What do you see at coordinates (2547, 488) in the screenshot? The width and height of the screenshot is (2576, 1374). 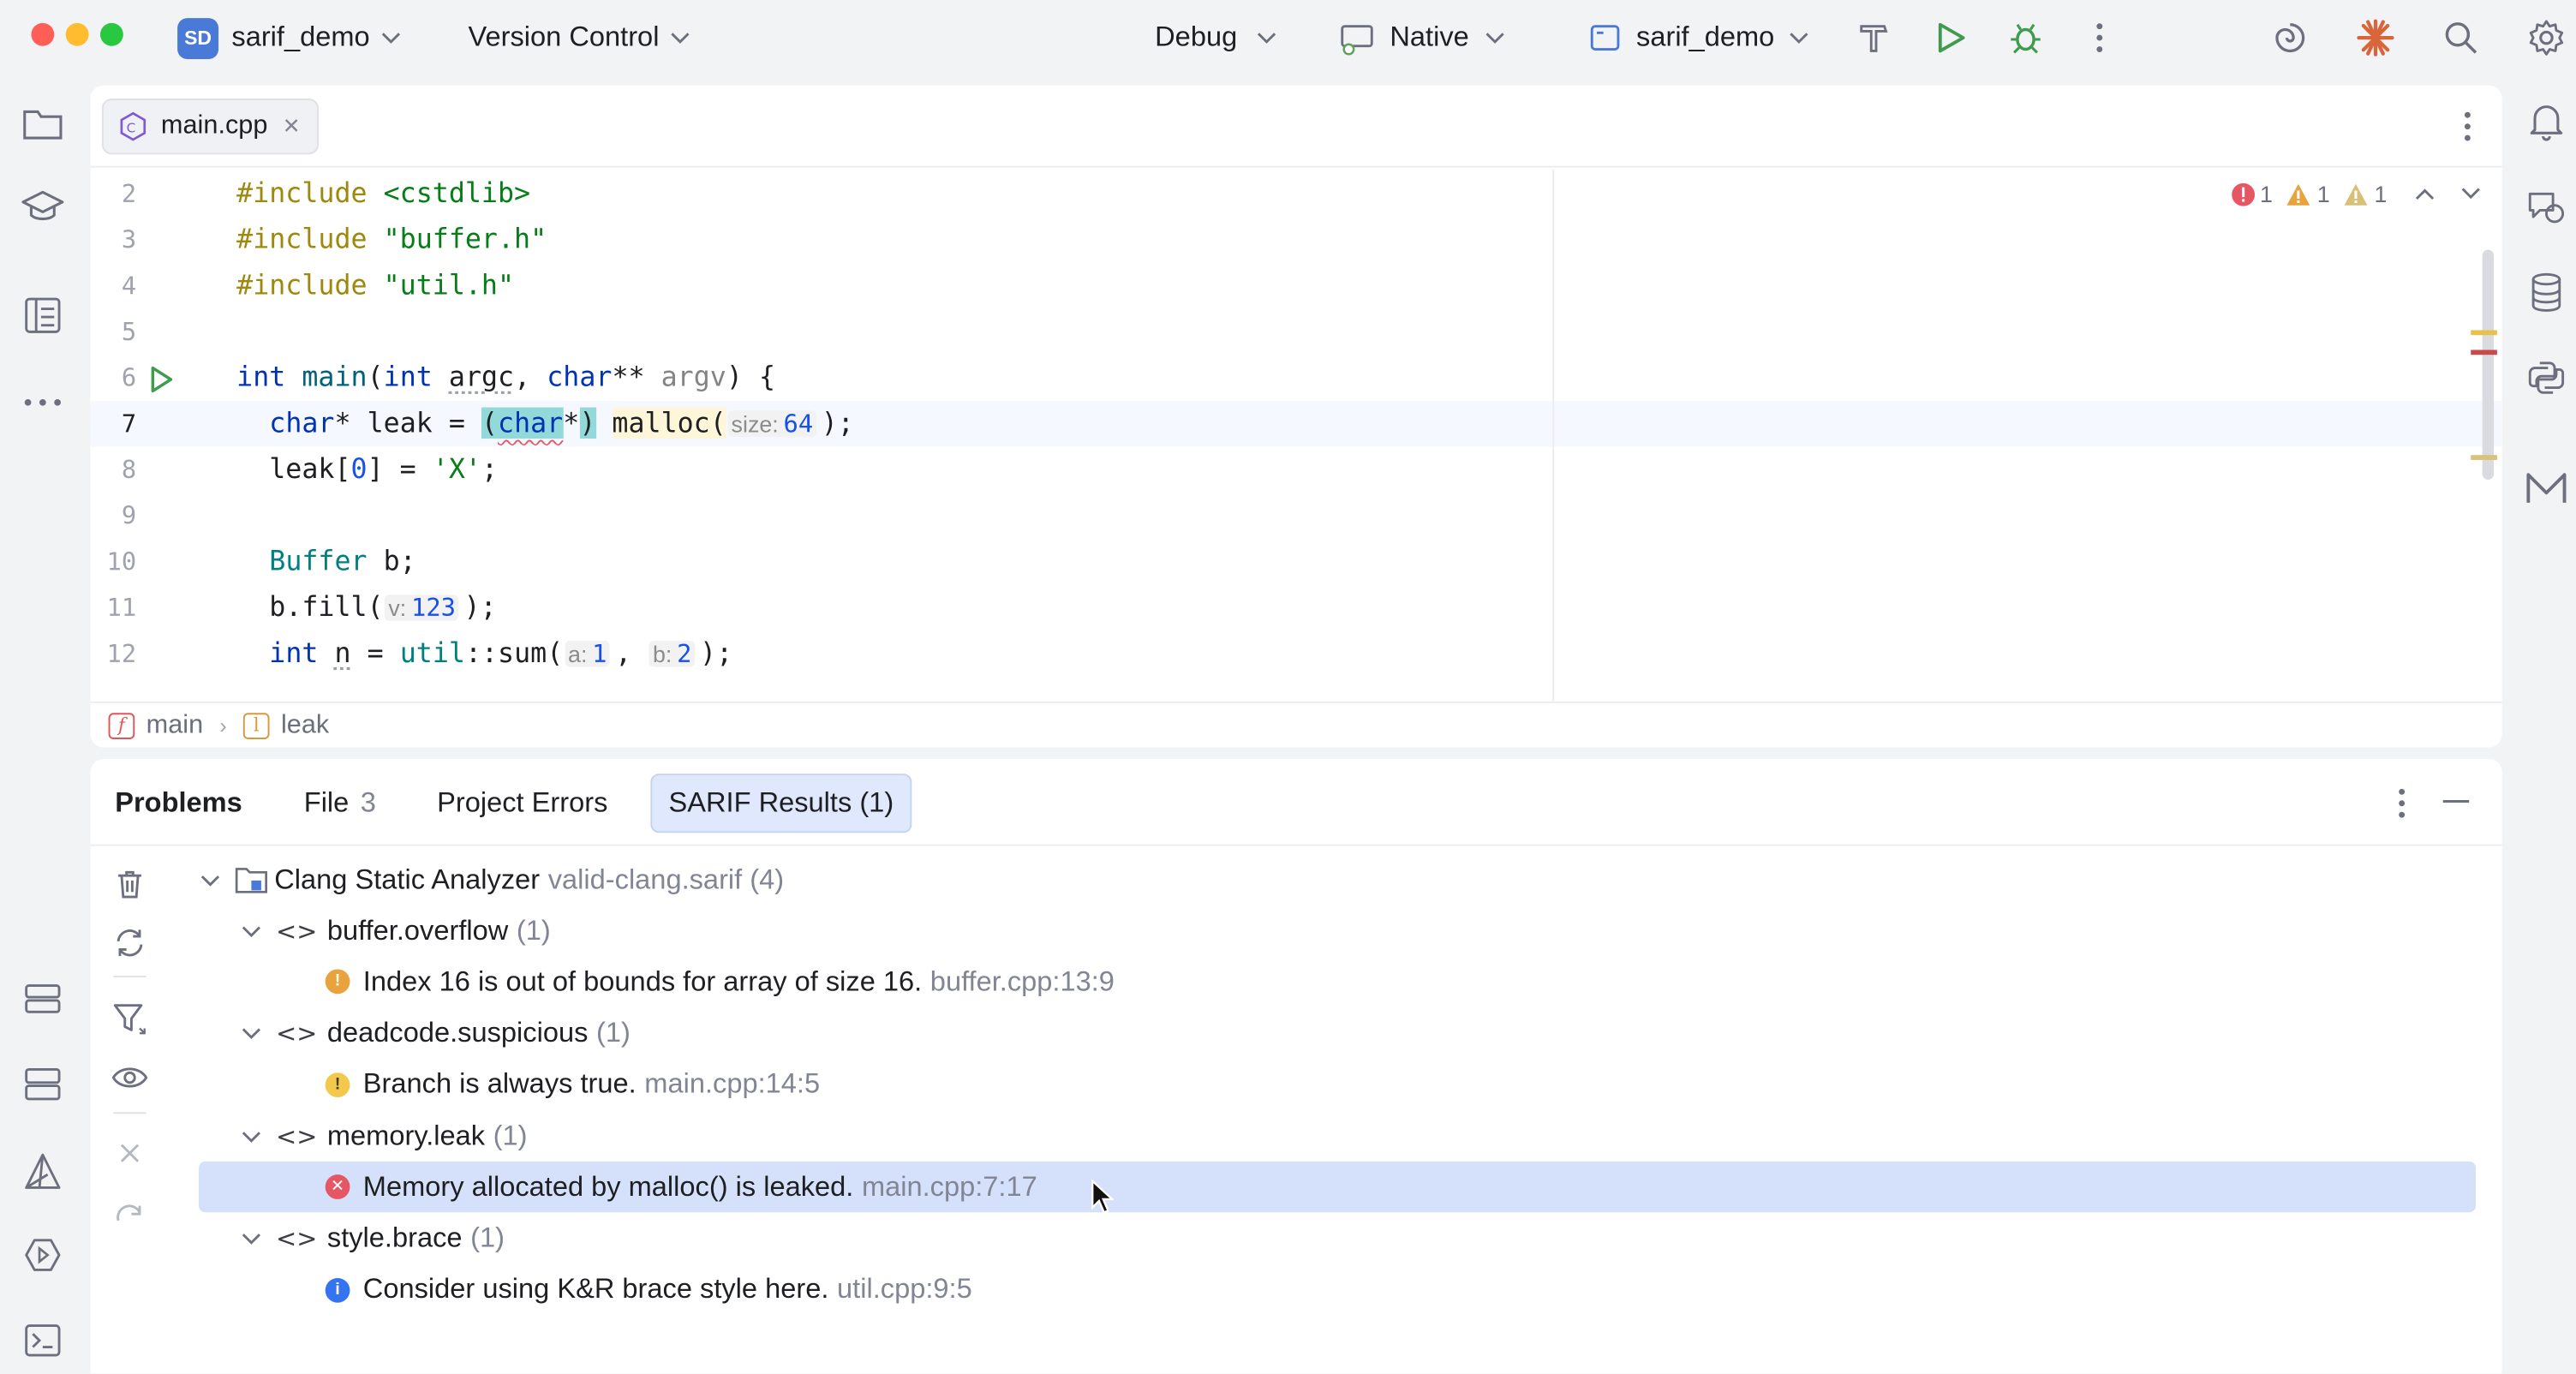 I see `markdown-m-icon` at bounding box center [2547, 488].